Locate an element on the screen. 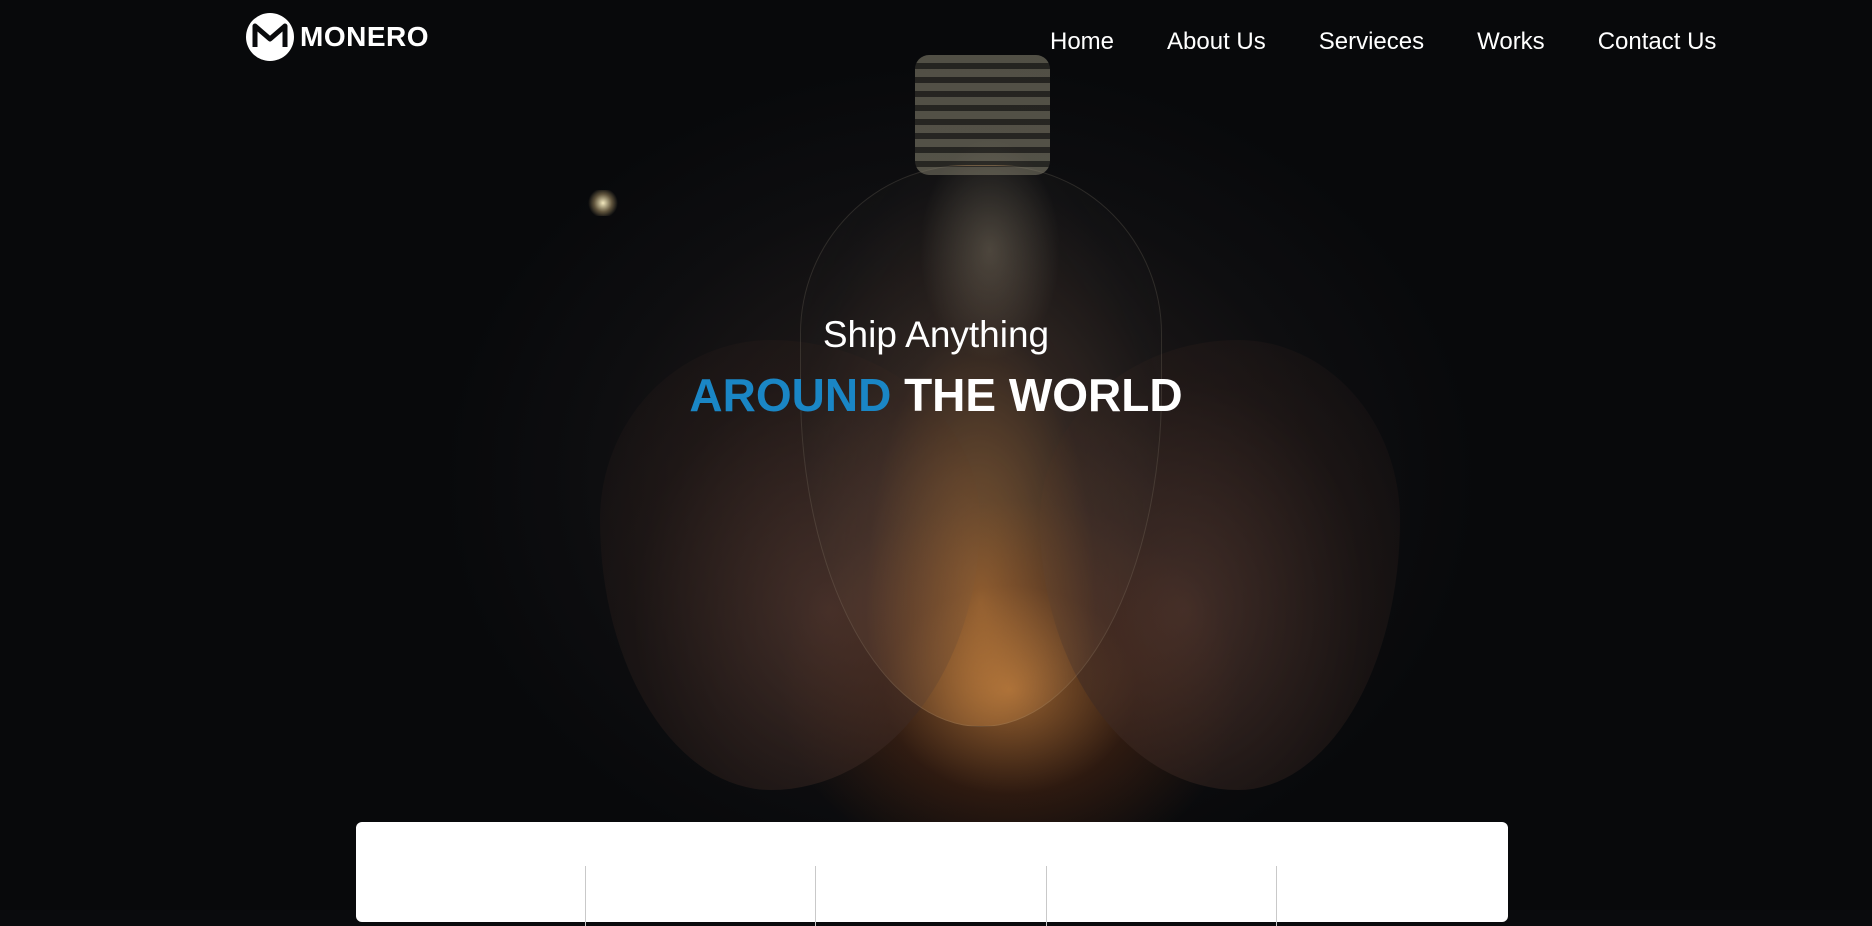  monero-m-icon is located at coordinates (270, 37).